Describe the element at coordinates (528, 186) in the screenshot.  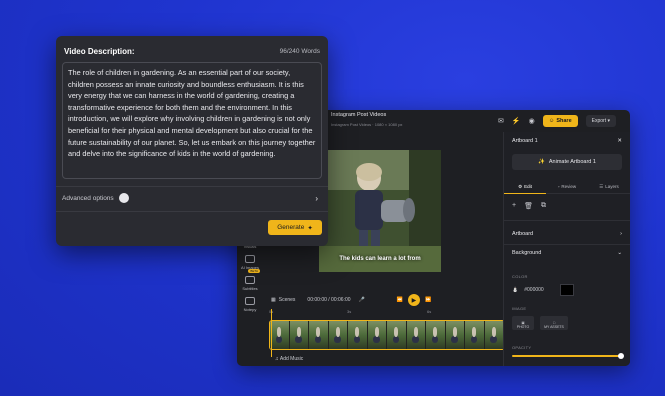
I see `tab-edit-label: Edit` at that location.